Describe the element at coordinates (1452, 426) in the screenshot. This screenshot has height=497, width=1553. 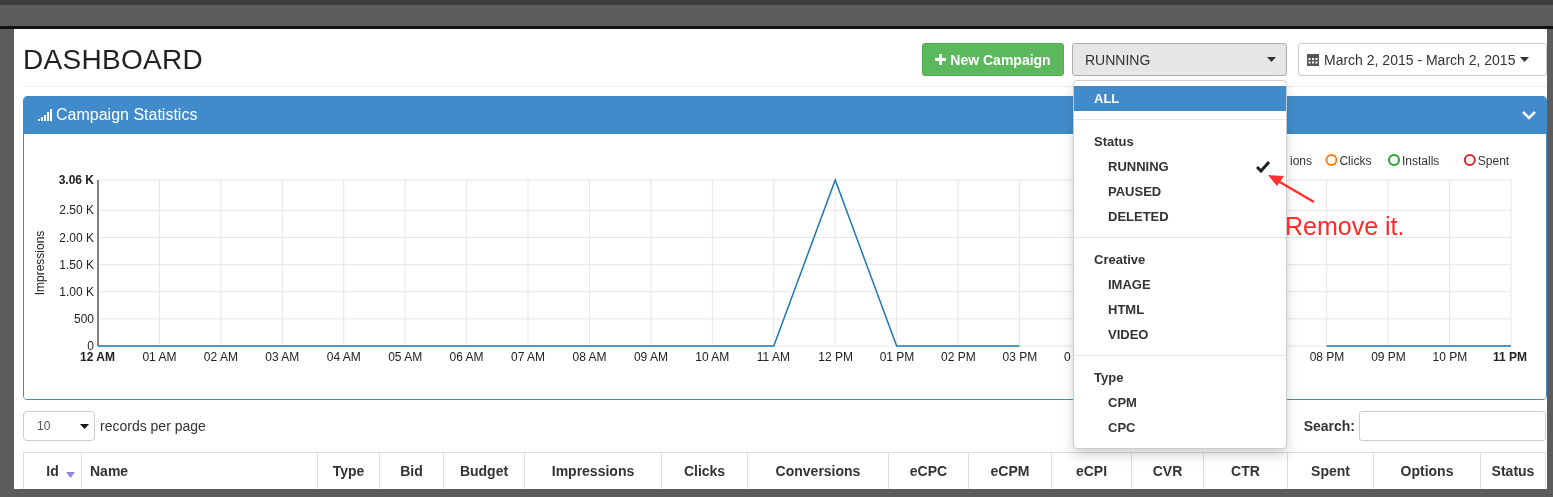
I see `search-field` at that location.